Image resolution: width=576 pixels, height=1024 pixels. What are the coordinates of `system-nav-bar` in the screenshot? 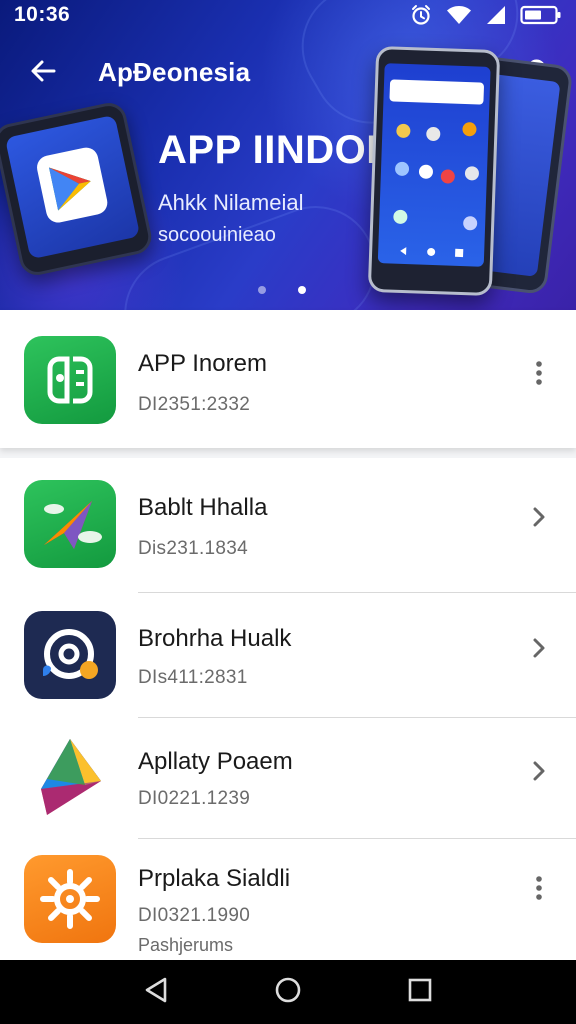 It's located at (288, 992).